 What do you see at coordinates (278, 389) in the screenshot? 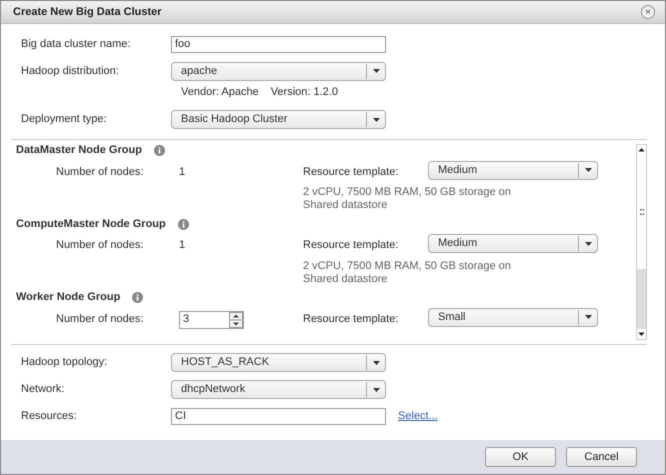
I see `dropdown: dhcpNetwork` at bounding box center [278, 389].